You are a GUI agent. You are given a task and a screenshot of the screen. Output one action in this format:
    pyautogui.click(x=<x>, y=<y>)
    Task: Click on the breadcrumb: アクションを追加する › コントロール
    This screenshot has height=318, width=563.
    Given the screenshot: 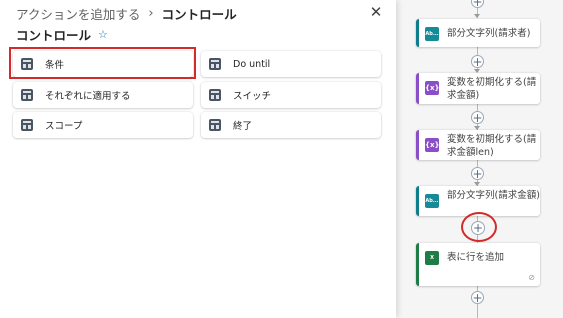 What is the action you would take?
    pyautogui.click(x=126, y=13)
    